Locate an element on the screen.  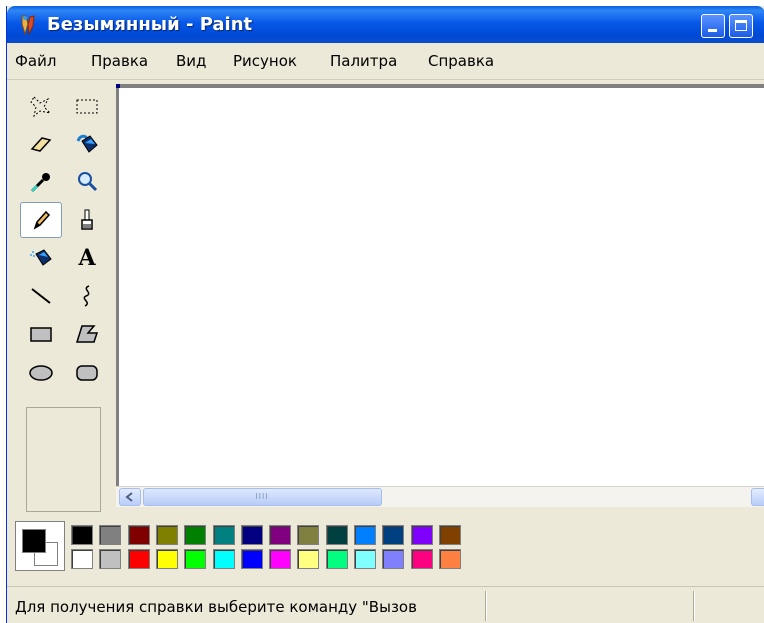
pencil-icon is located at coordinates (42, 220).